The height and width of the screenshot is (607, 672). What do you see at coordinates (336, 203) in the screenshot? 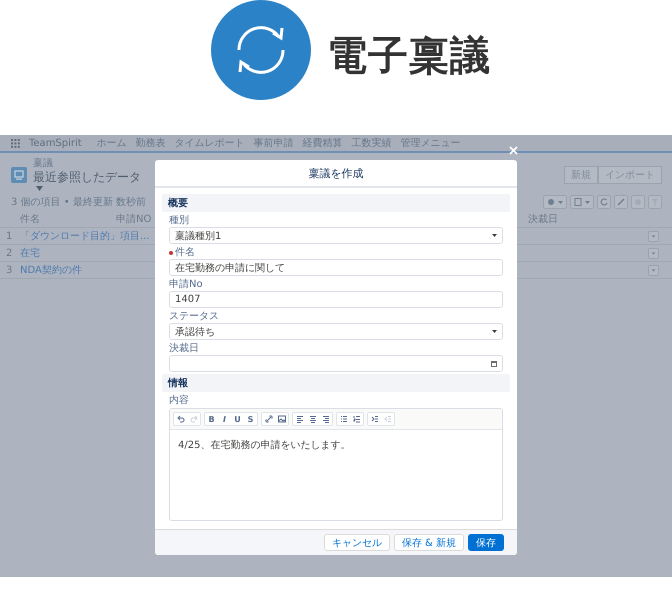
I see `section-header: 概要` at bounding box center [336, 203].